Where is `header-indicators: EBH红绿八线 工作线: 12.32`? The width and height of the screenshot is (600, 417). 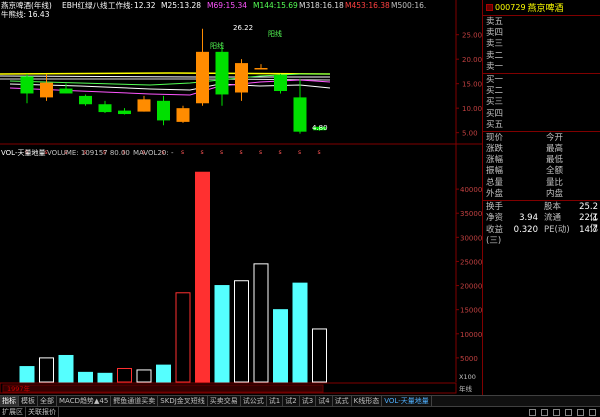
header-indicators: EBH红绿八线 工作线: 12.32 is located at coordinates (109, 5).